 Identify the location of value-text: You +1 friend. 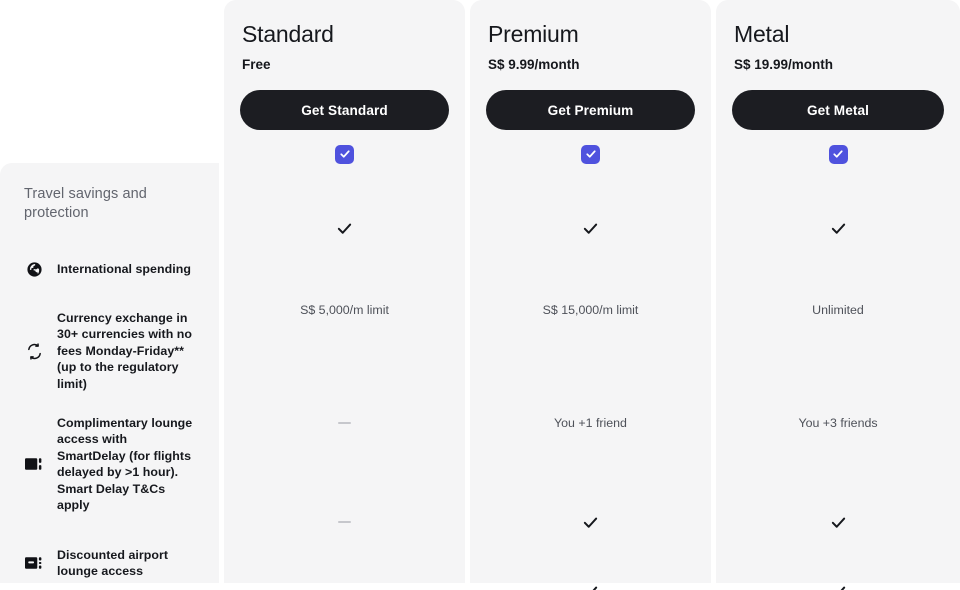
(590, 423).